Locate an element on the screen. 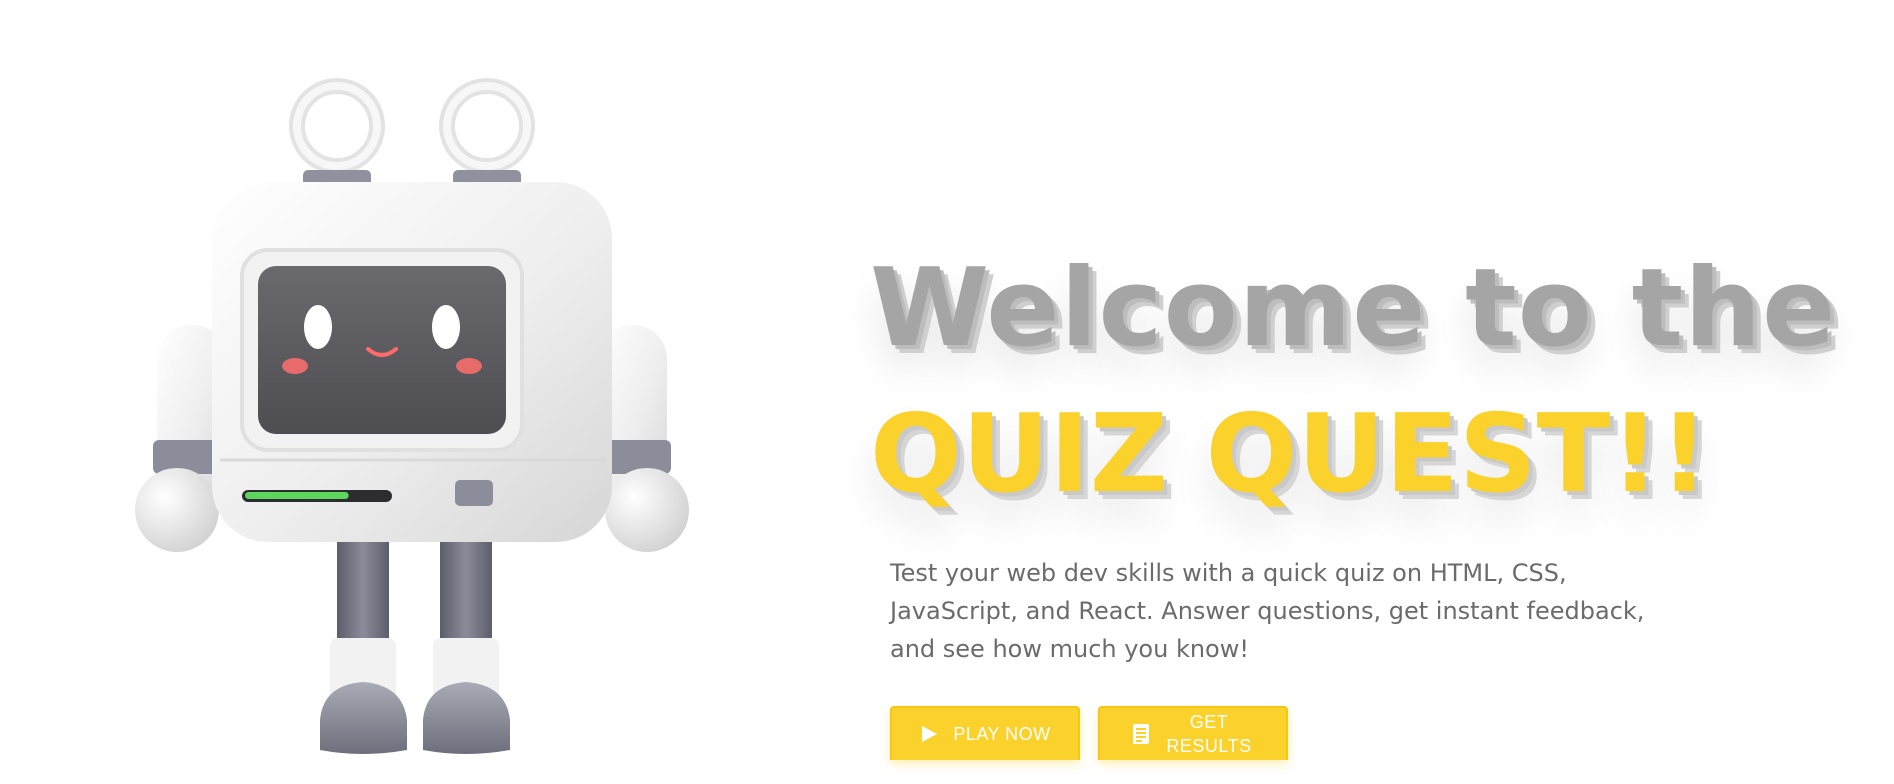  play-icon is located at coordinates (929, 734).